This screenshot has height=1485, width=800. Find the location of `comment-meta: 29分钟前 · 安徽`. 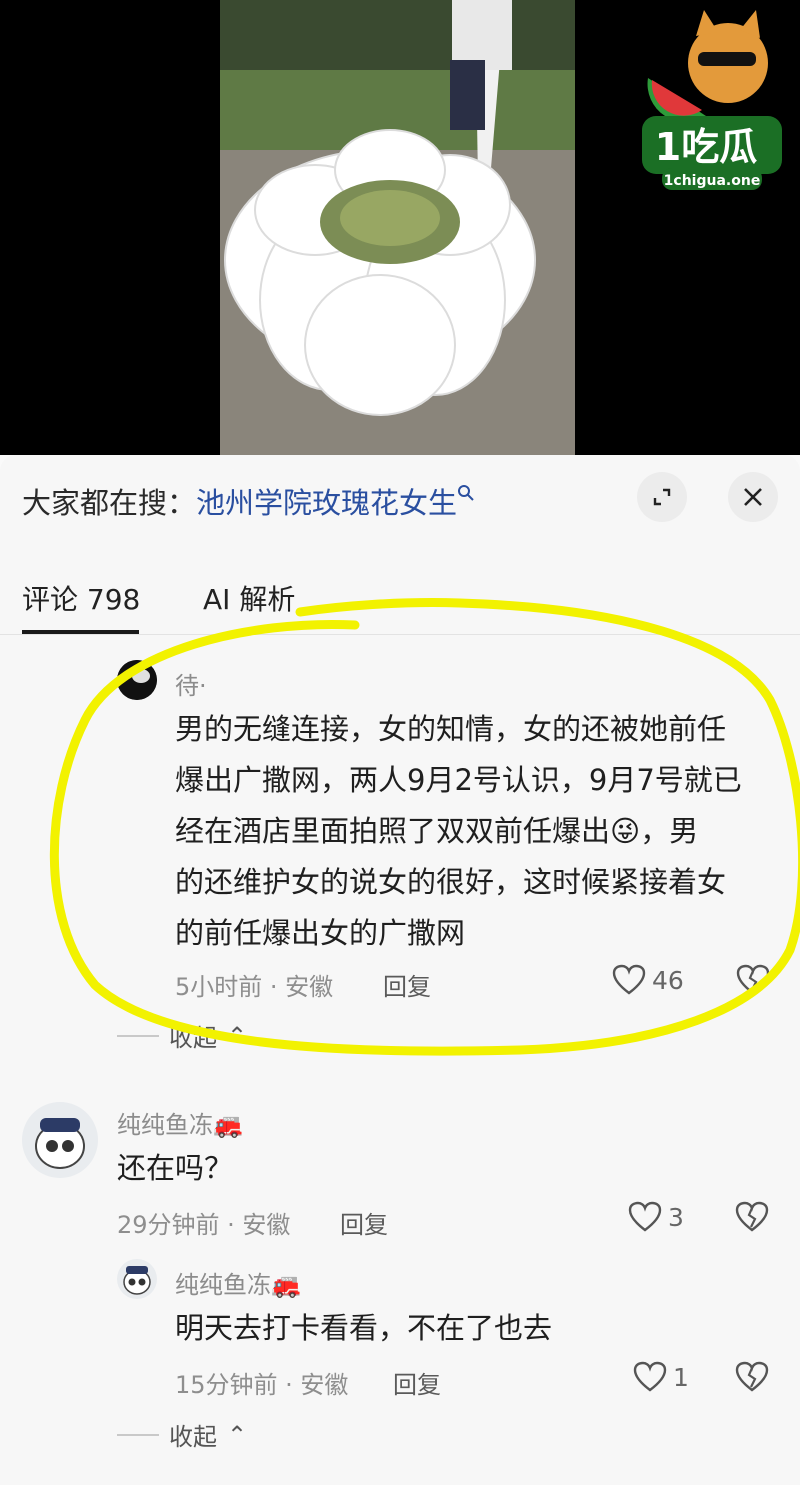

comment-meta: 29分钟前 · 安徽 is located at coordinates (204, 1225).